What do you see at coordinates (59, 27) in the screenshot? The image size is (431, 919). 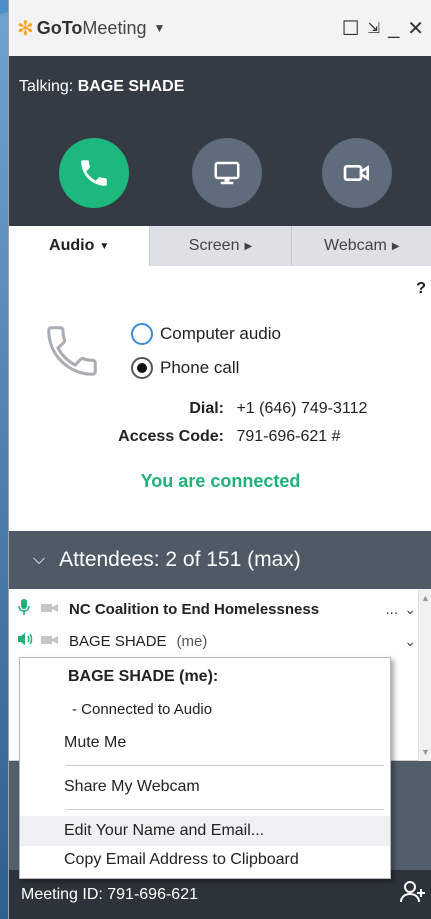 I see `logo-goto-text: GoTo` at bounding box center [59, 27].